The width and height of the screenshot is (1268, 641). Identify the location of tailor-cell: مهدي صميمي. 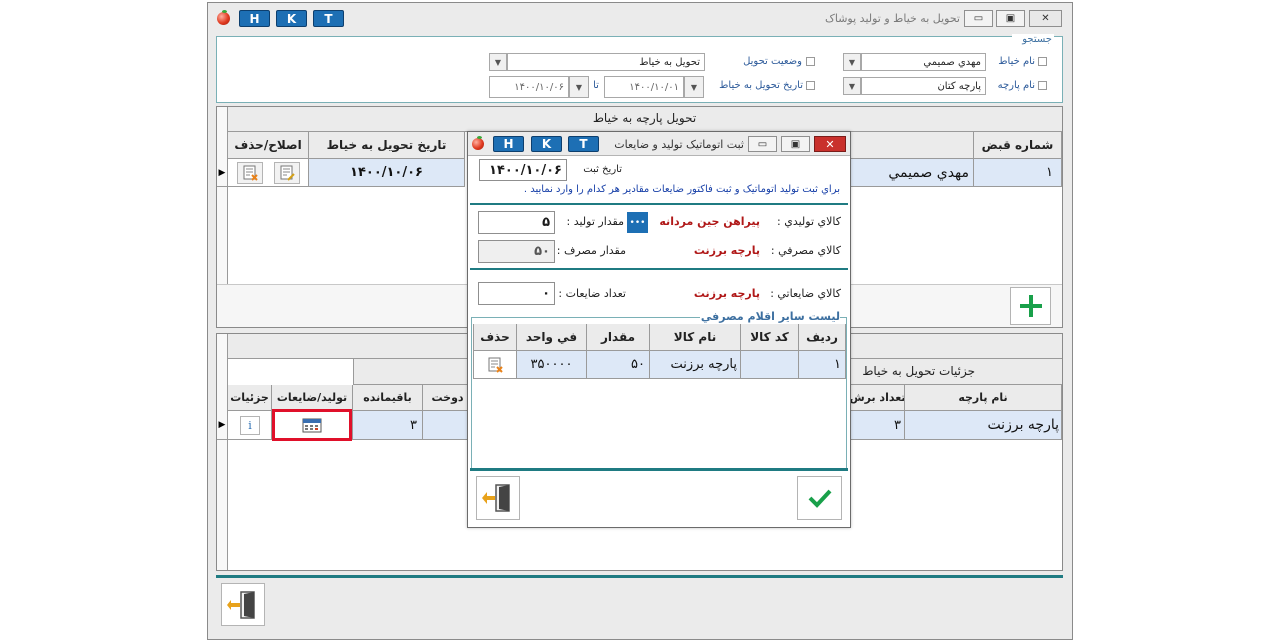
(912, 173).